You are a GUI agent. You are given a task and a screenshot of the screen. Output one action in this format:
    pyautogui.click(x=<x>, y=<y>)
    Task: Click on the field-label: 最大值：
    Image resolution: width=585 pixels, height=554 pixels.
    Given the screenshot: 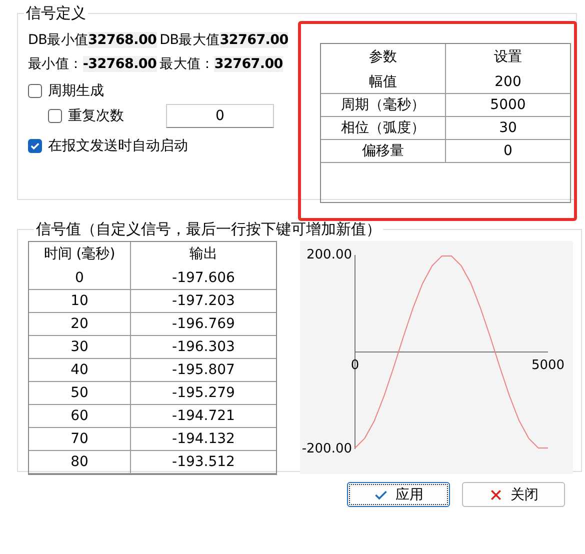 What is the action you would take?
    pyautogui.click(x=187, y=64)
    